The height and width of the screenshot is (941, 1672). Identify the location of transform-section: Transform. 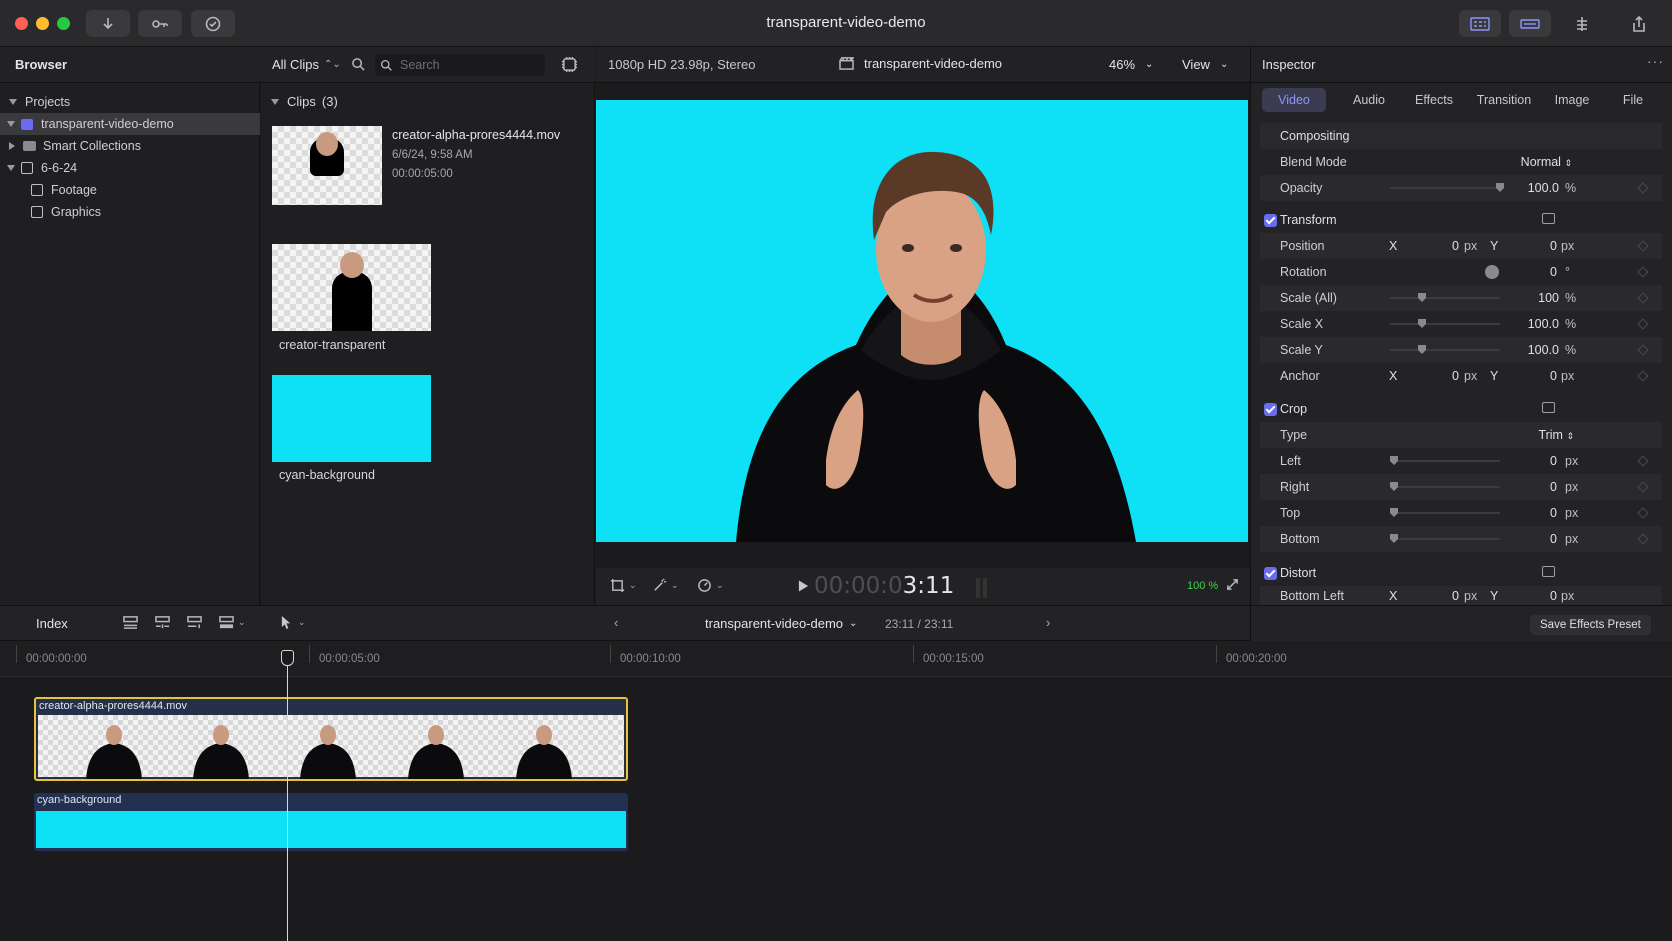
(1461, 220).